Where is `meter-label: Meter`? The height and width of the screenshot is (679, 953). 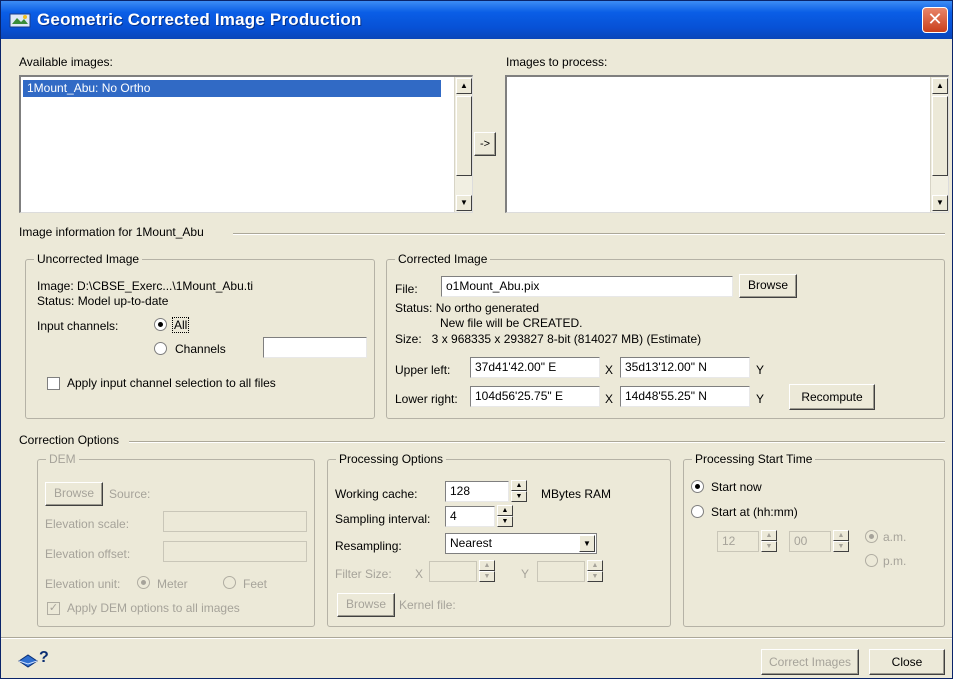
meter-label: Meter is located at coordinates (172, 584).